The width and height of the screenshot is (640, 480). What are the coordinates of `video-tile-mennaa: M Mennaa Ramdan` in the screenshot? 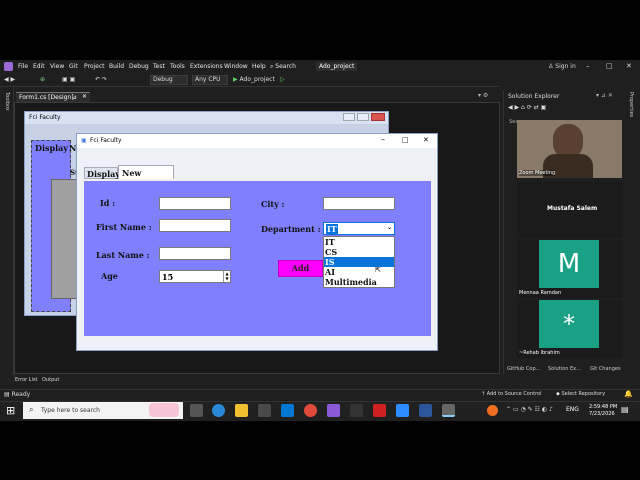 It's located at (569, 269).